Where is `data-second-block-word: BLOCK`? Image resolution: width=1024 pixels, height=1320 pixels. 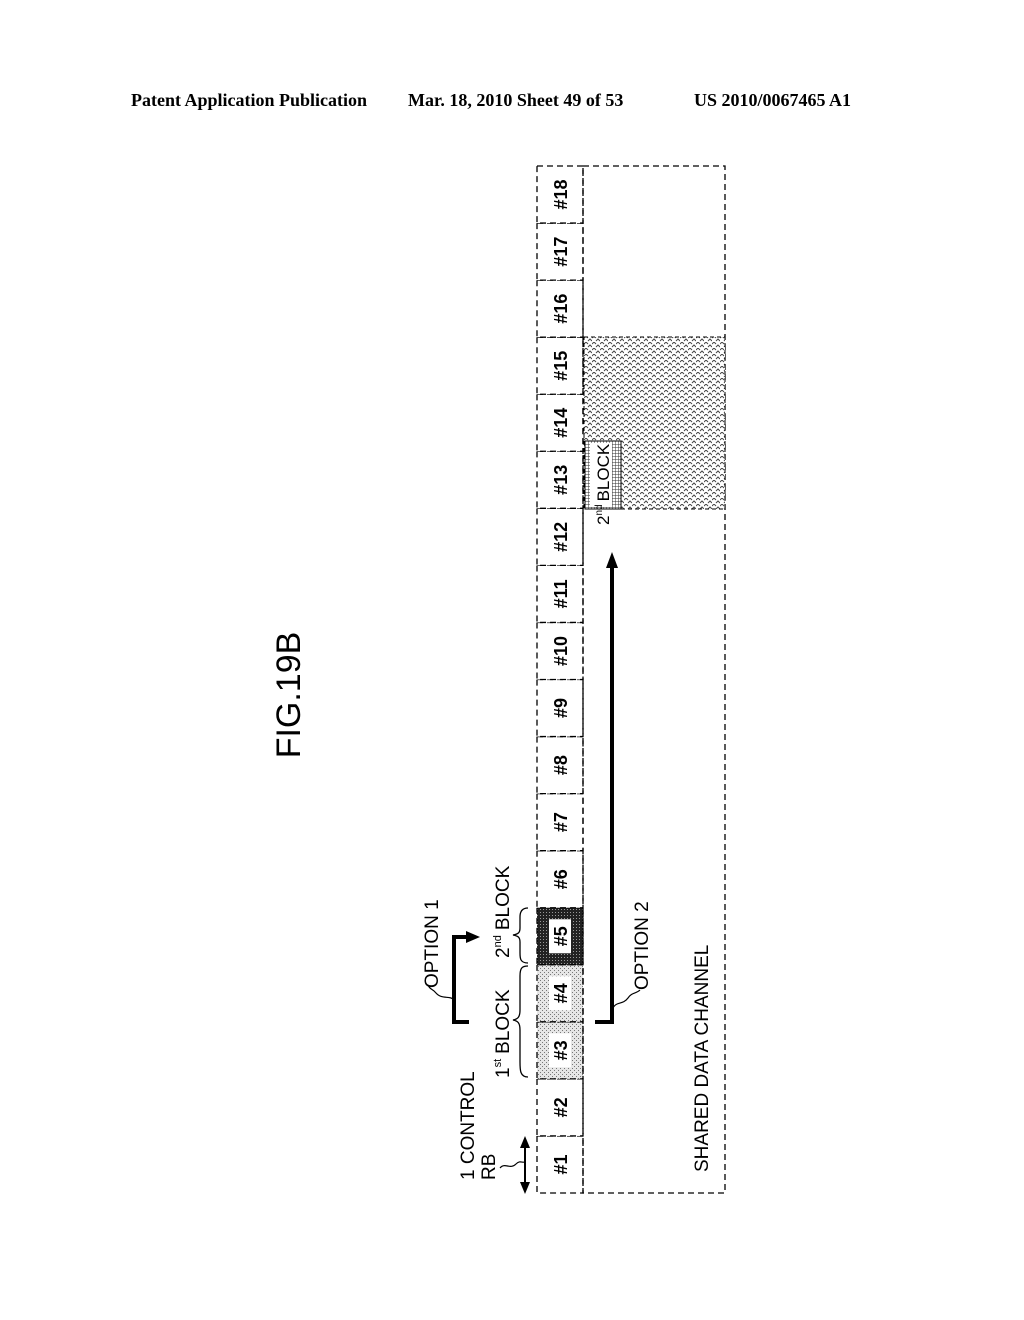
data-second-block-word: BLOCK is located at coordinates (603, 472).